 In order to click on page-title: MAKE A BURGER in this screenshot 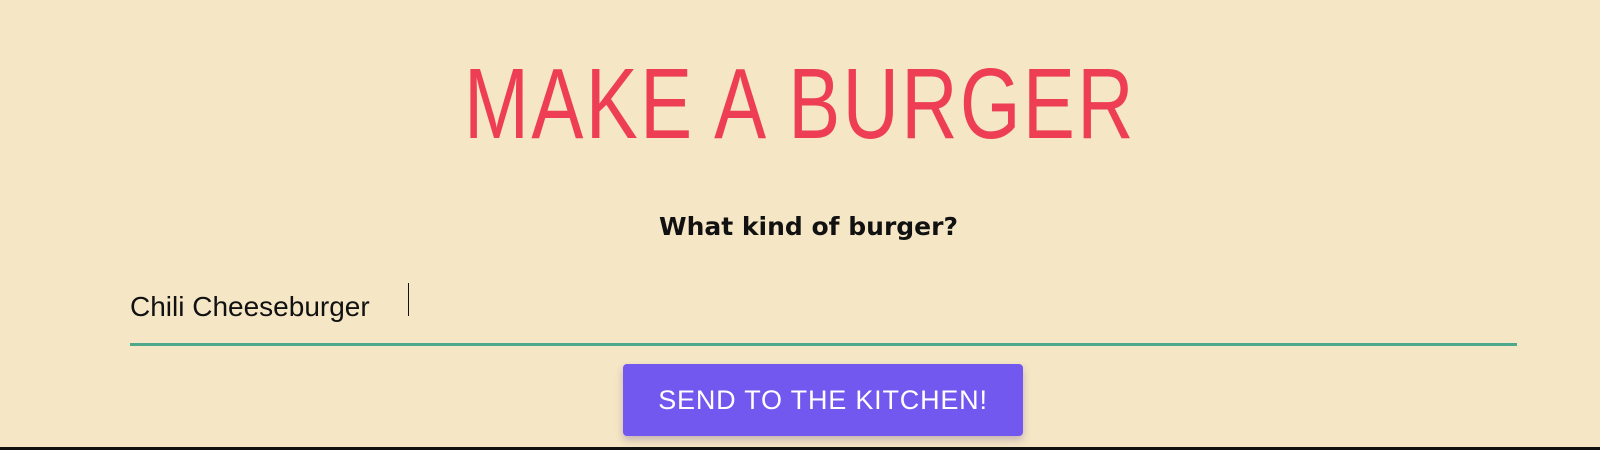, I will do `click(800, 104)`.